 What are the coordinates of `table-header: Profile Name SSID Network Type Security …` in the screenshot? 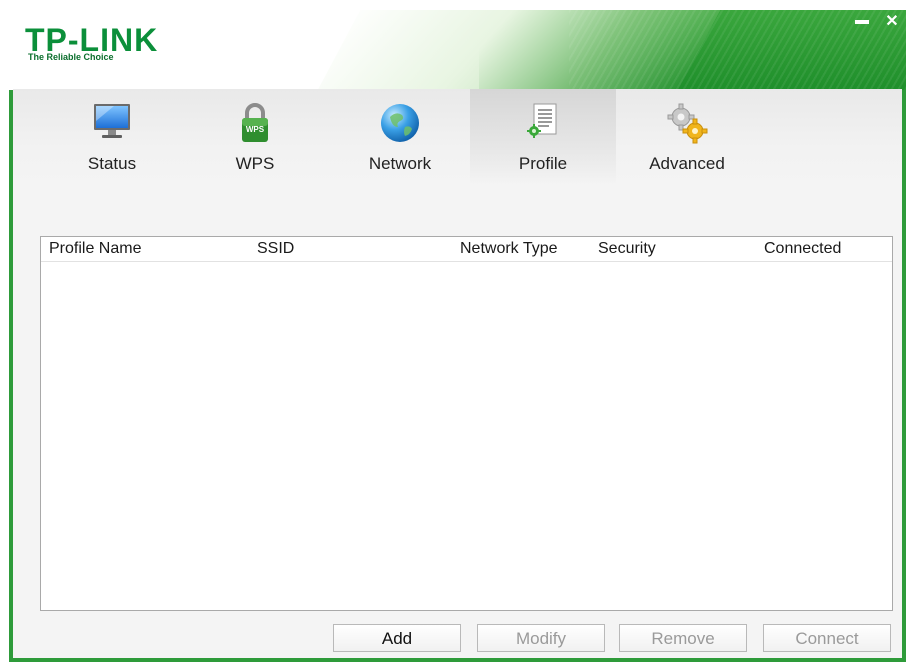 It's located at (466, 249).